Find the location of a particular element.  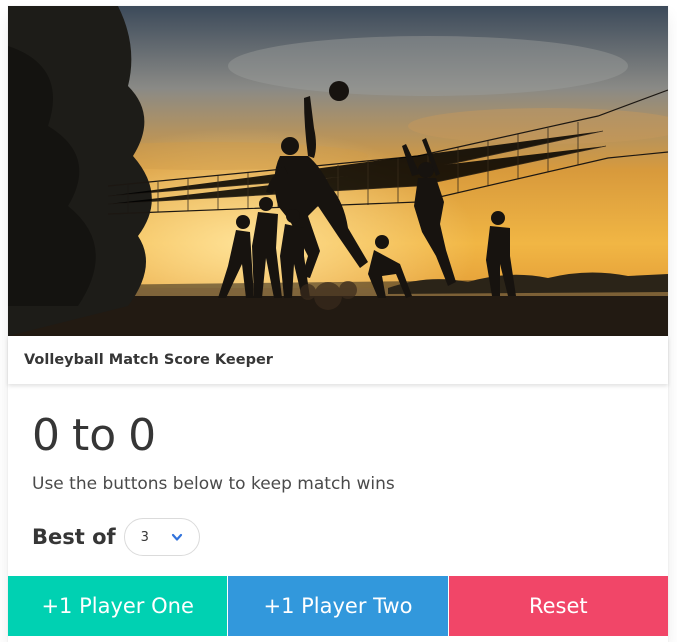

score-display: 0 to 0 is located at coordinates (94, 436).